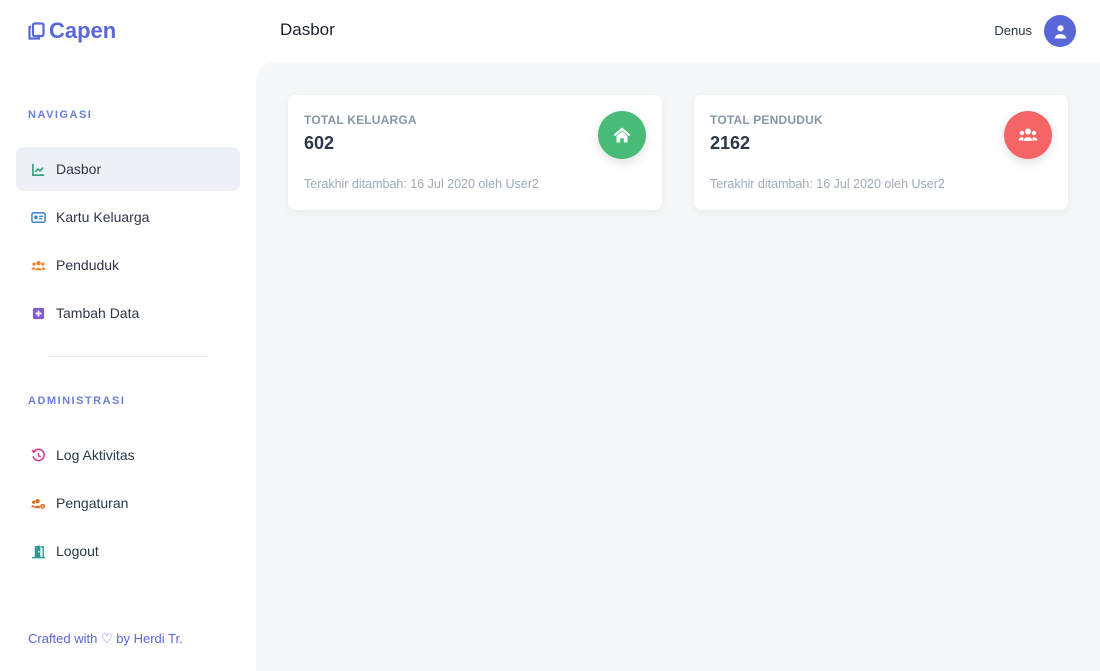 This screenshot has height=671, width=1100. I want to click on sidebar-item-label: Pengaturan, so click(92, 503).